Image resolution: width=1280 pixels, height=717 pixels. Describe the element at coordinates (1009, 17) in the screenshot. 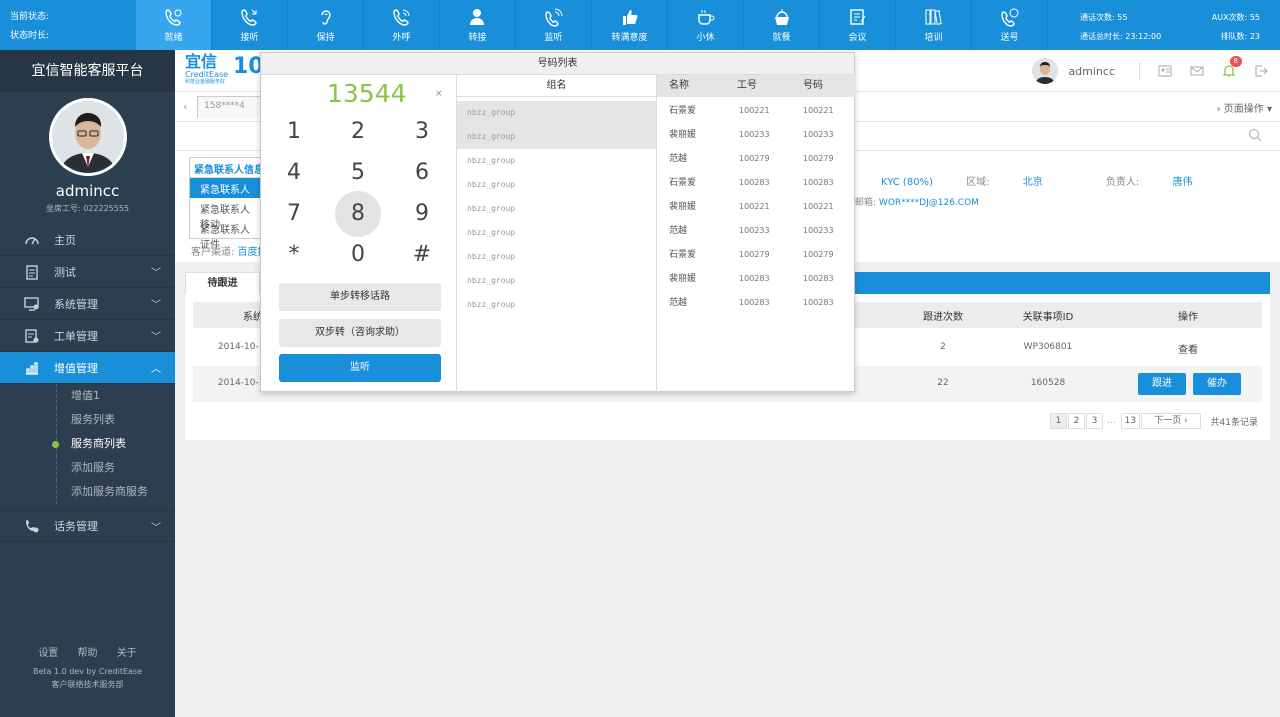

I see `send-number-icon` at that location.